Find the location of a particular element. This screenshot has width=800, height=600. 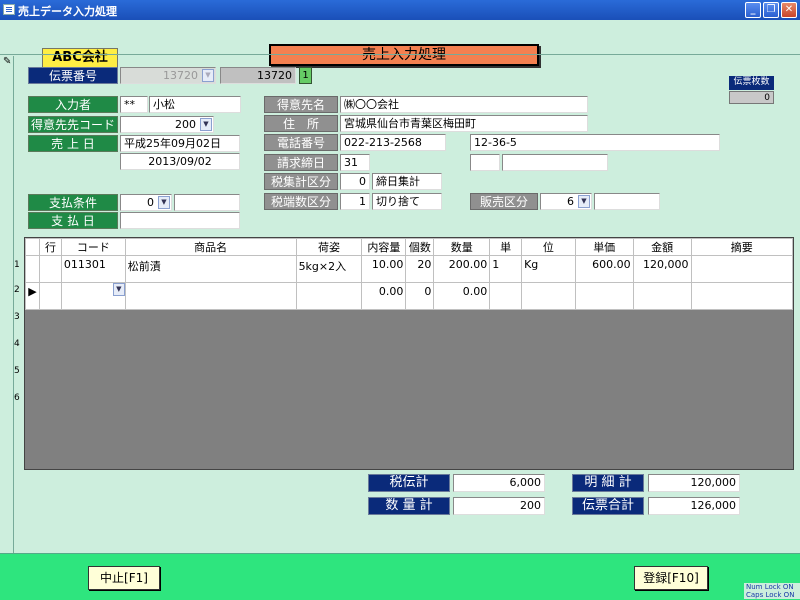

cell-content: 10.00 is located at coordinates (384, 269).